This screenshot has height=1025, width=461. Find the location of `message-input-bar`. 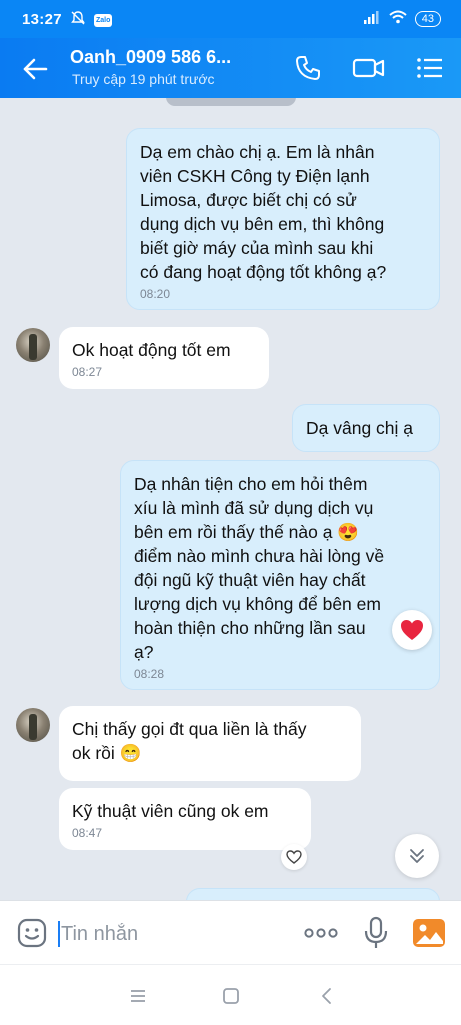

message-input-bar is located at coordinates (230, 932).